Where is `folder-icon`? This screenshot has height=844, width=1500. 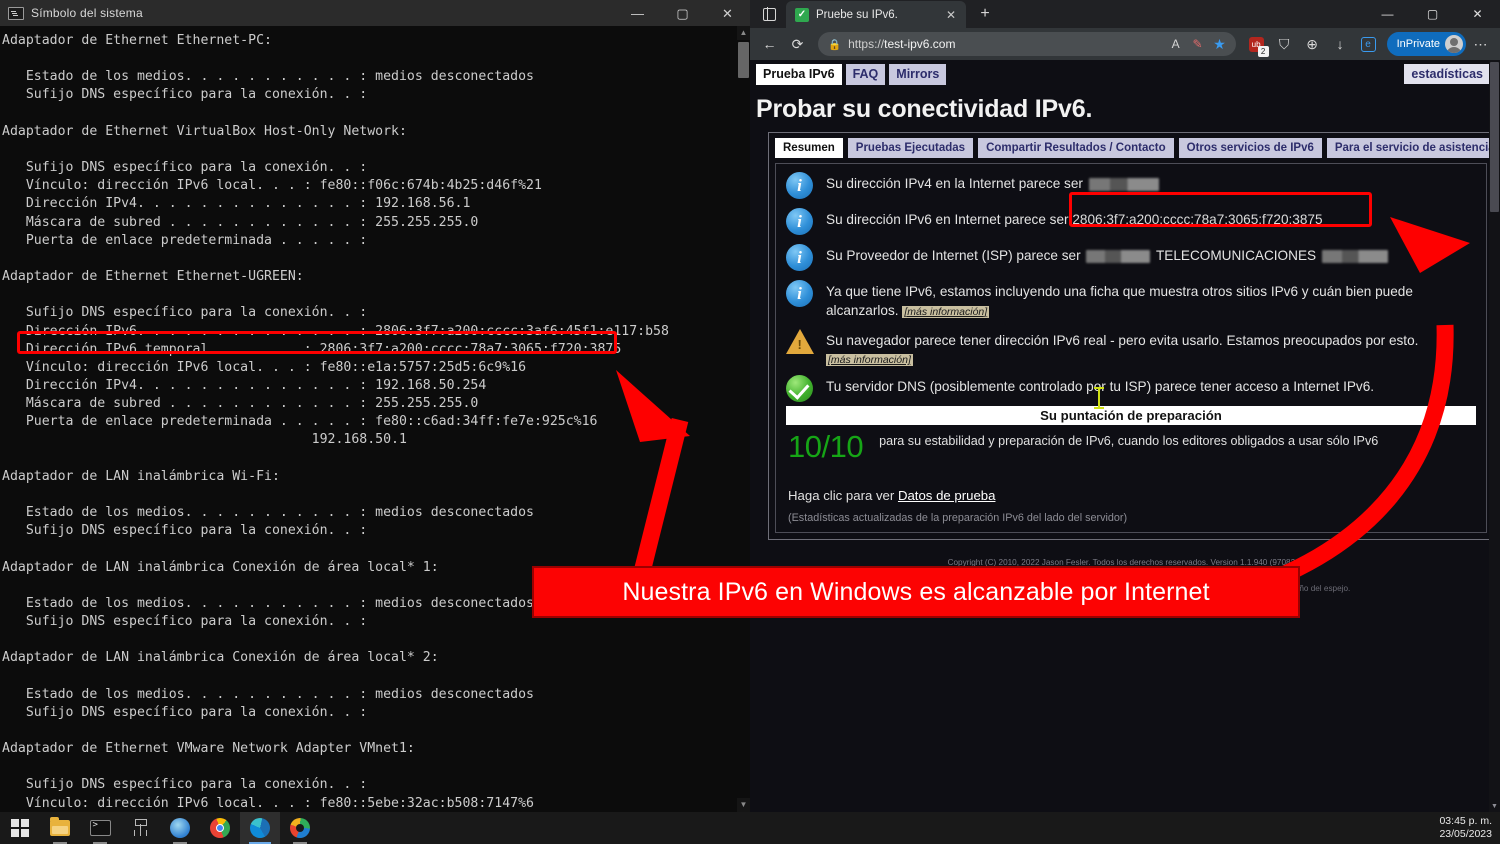
folder-icon is located at coordinates (60, 826).